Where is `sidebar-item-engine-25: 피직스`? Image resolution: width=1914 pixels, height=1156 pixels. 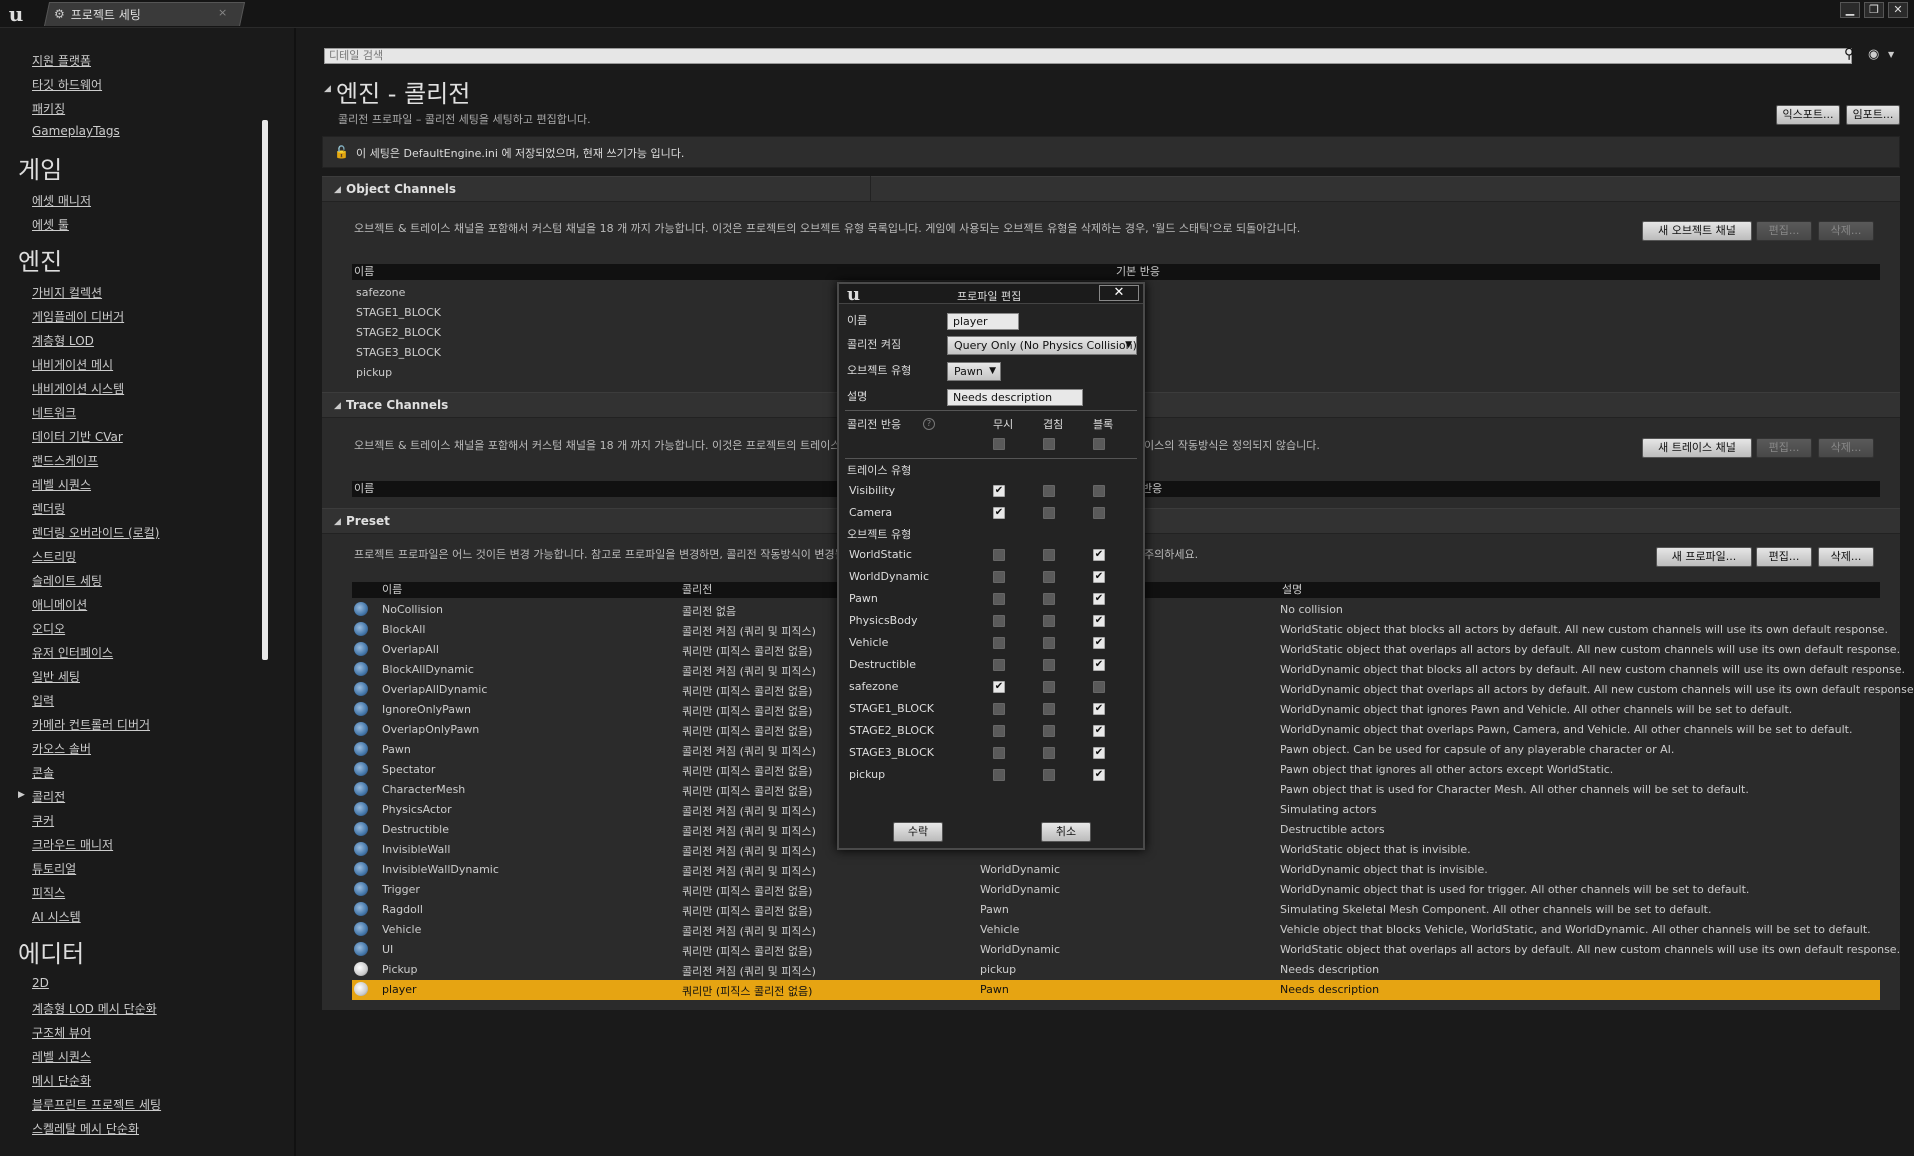 sidebar-item-engine-25: 피직스 is located at coordinates (48, 892).